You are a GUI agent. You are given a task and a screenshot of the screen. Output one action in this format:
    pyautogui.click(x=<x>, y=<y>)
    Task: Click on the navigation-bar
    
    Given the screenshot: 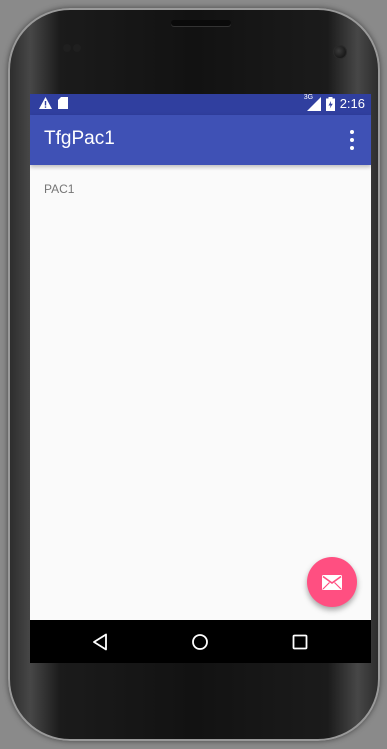 What is the action you would take?
    pyautogui.click(x=200, y=641)
    